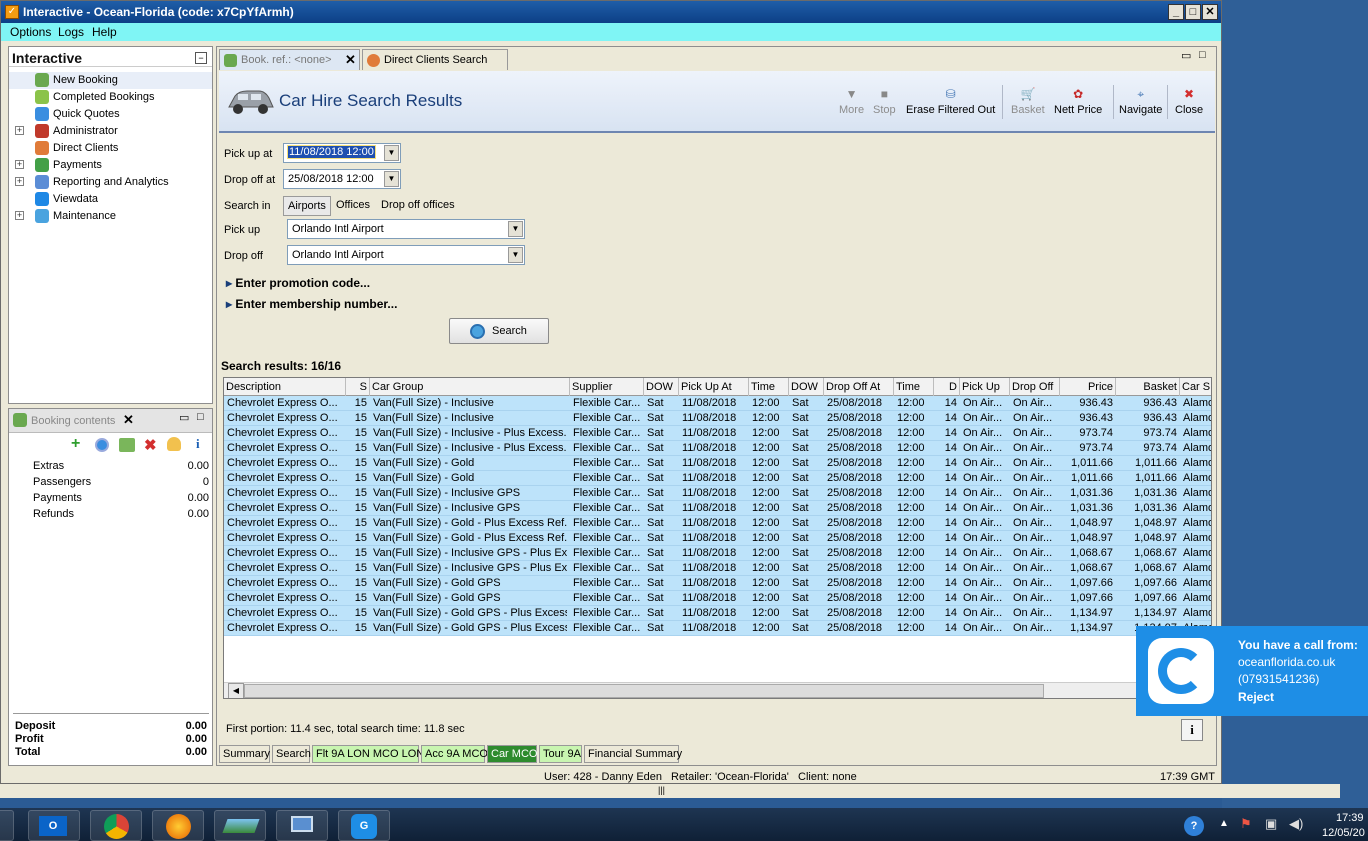 Image resolution: width=1368 pixels, height=841 pixels. I want to click on clock-time: 17:39, so click(1350, 818).